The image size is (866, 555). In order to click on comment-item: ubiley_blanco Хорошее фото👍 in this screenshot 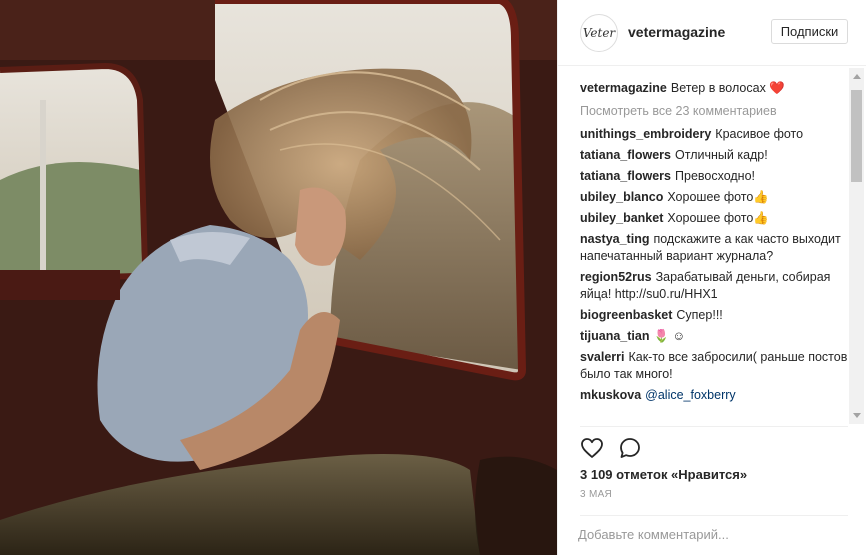, I will do `click(714, 197)`.